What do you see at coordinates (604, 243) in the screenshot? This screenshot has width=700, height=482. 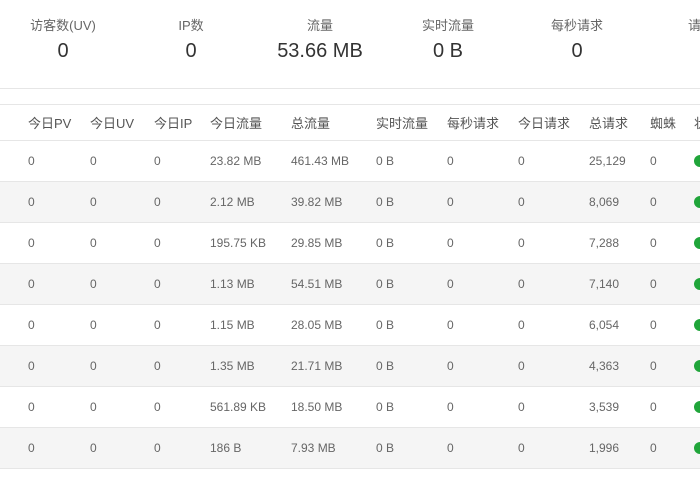 I see `table-cell: 7,288` at bounding box center [604, 243].